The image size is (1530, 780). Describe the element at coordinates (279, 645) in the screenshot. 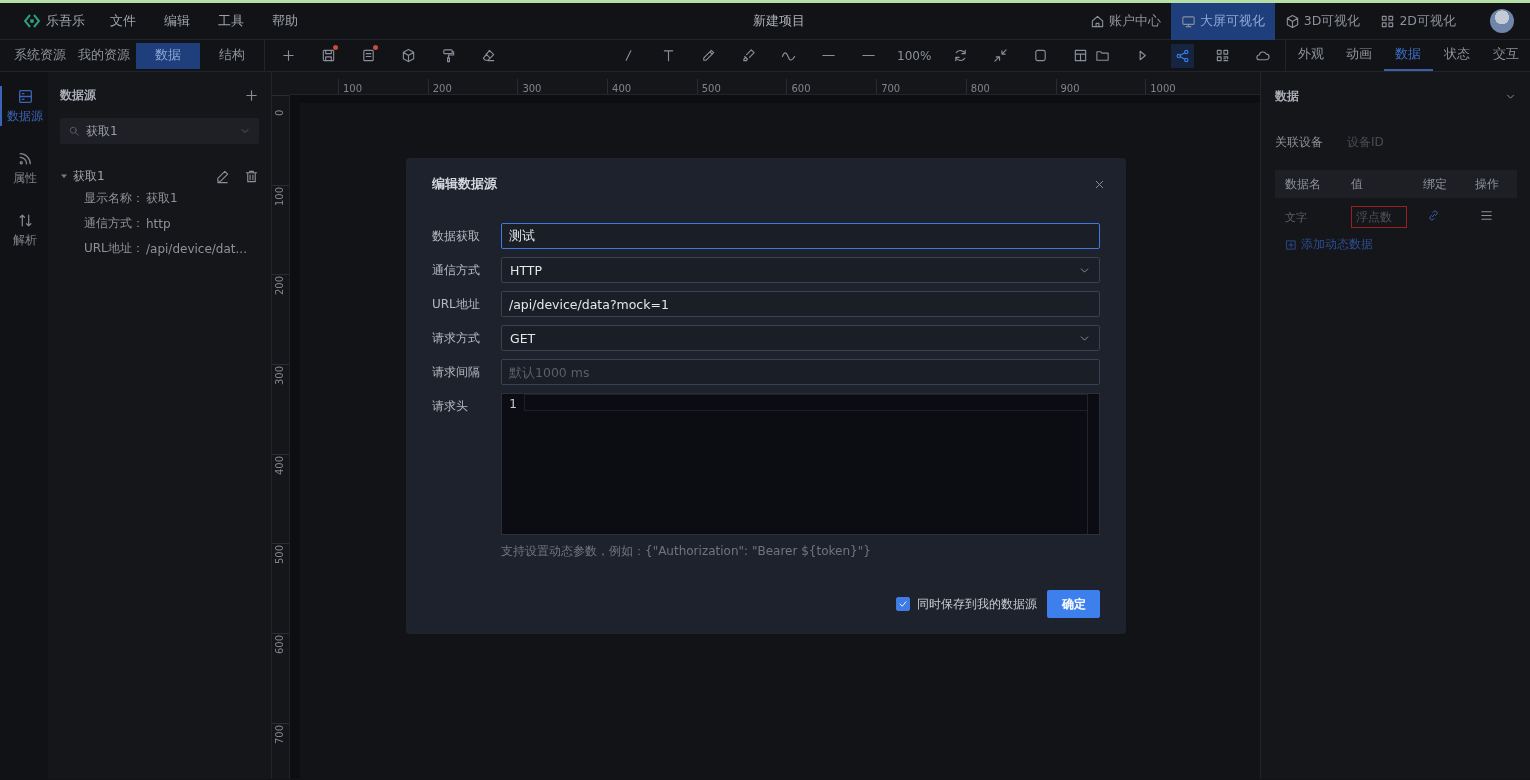

I see `ruler-label: 600` at that location.